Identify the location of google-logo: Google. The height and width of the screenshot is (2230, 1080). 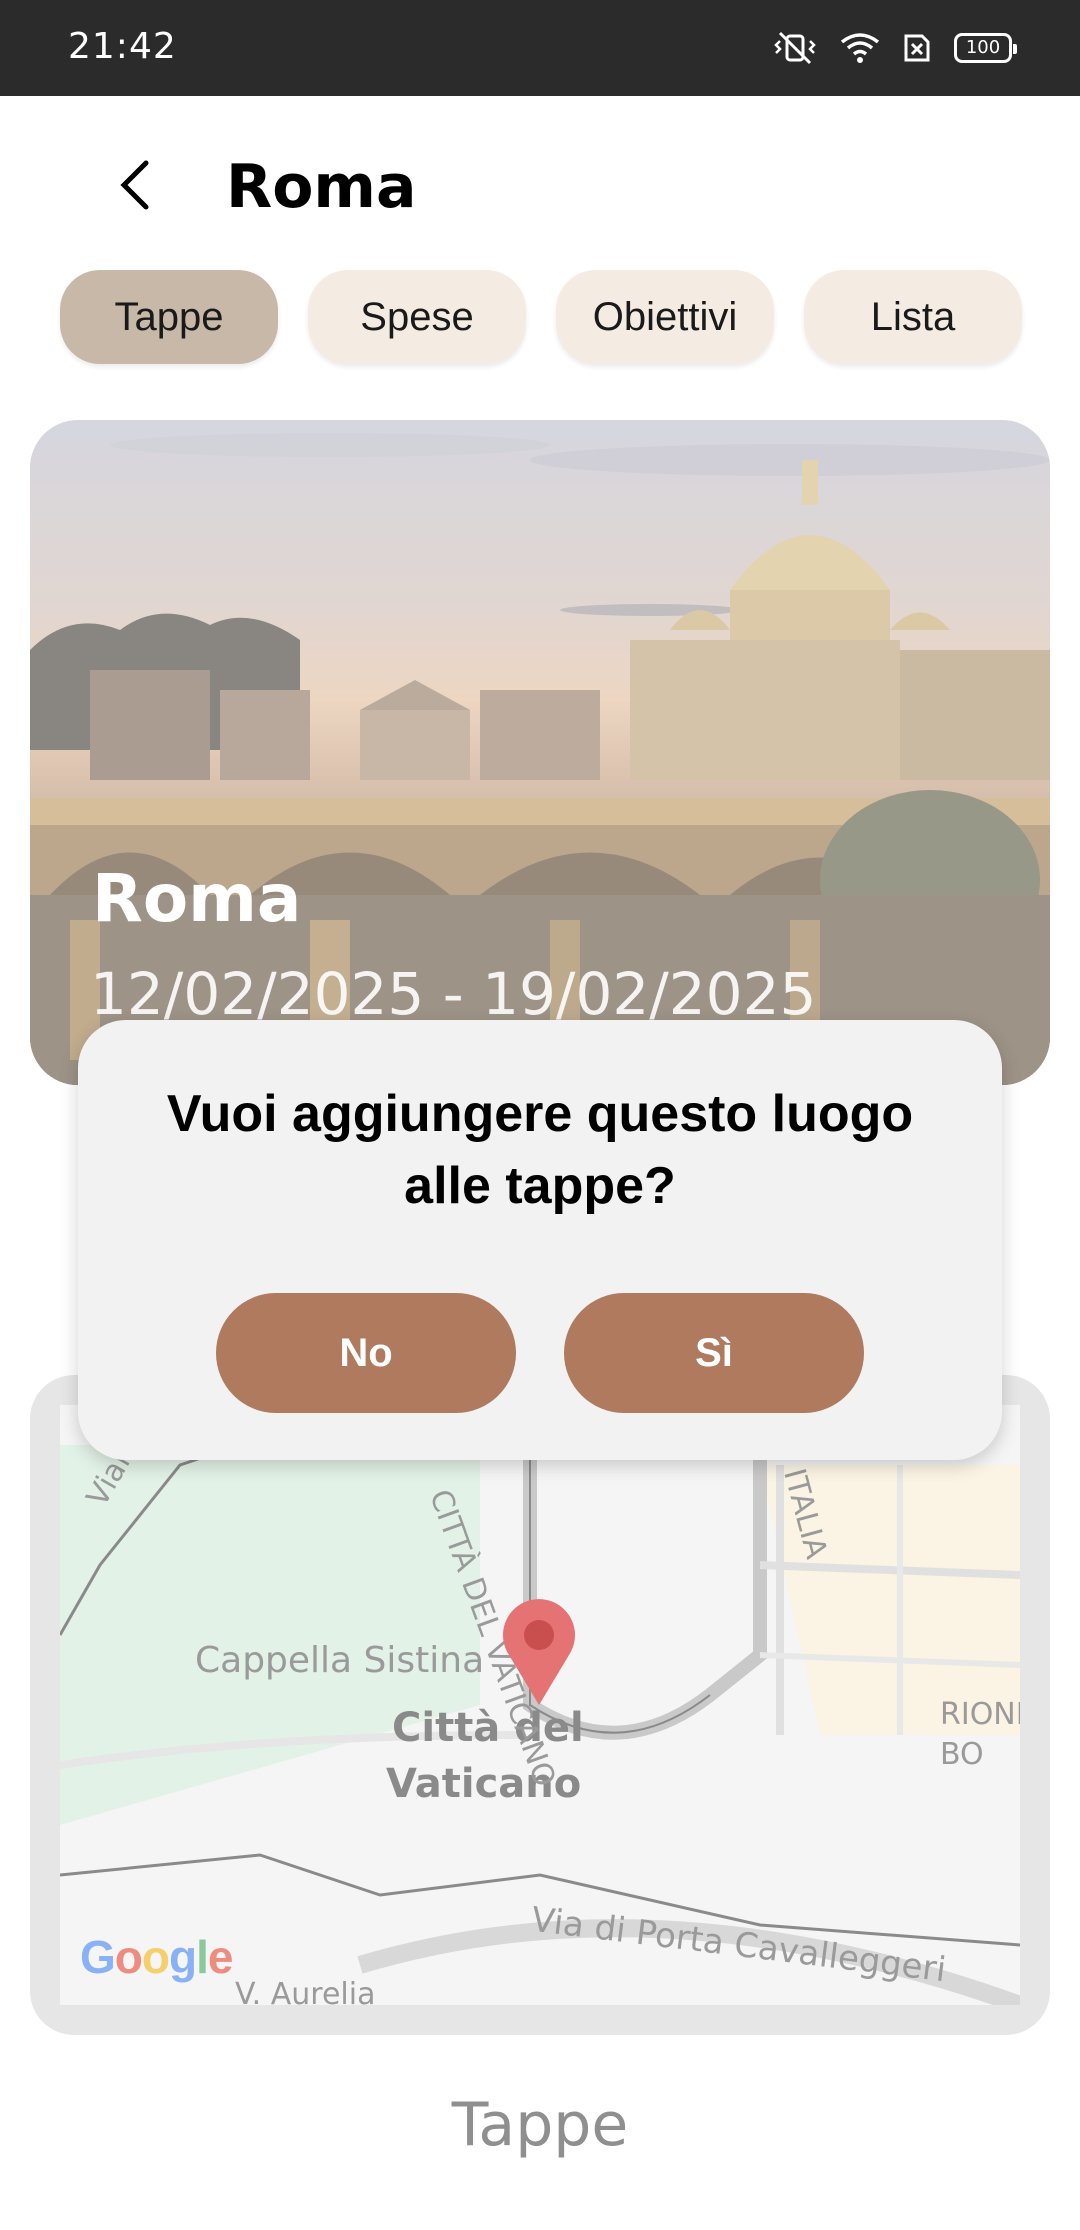
(156, 1957).